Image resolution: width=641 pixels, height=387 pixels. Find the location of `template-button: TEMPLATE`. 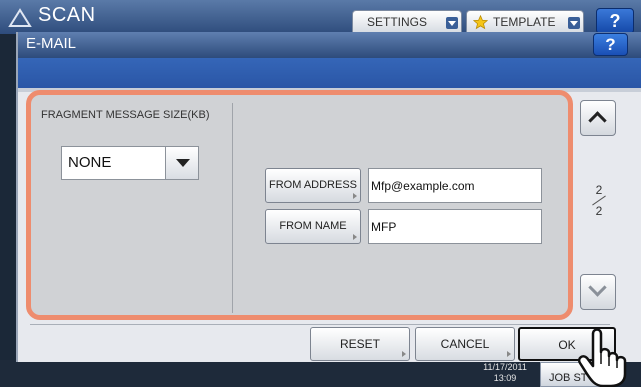

template-button: TEMPLATE is located at coordinates (525, 22).